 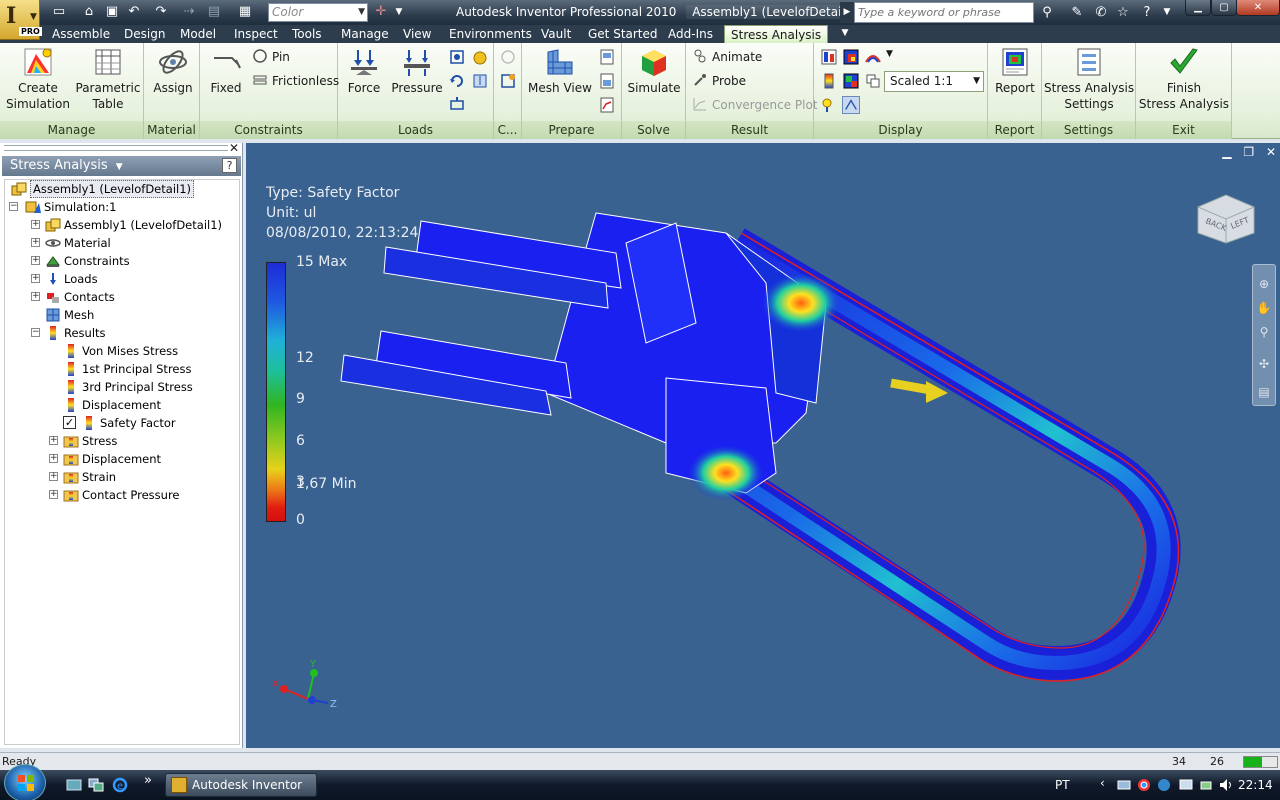 I want to click on mesh-view-button: Mesh View, so click(x=560, y=71).